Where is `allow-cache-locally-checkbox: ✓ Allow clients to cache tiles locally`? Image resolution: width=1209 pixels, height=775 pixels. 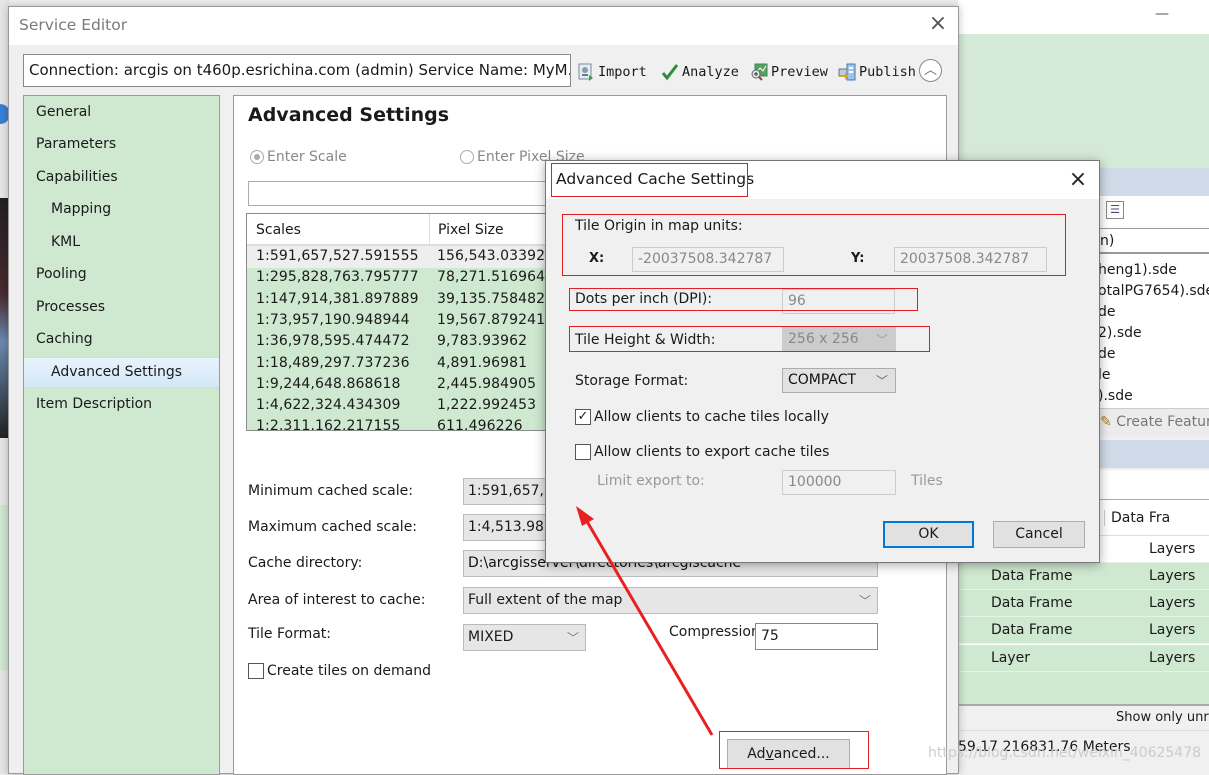
allow-cache-locally-checkbox: ✓ Allow clients to cache tiles locally is located at coordinates (702, 417).